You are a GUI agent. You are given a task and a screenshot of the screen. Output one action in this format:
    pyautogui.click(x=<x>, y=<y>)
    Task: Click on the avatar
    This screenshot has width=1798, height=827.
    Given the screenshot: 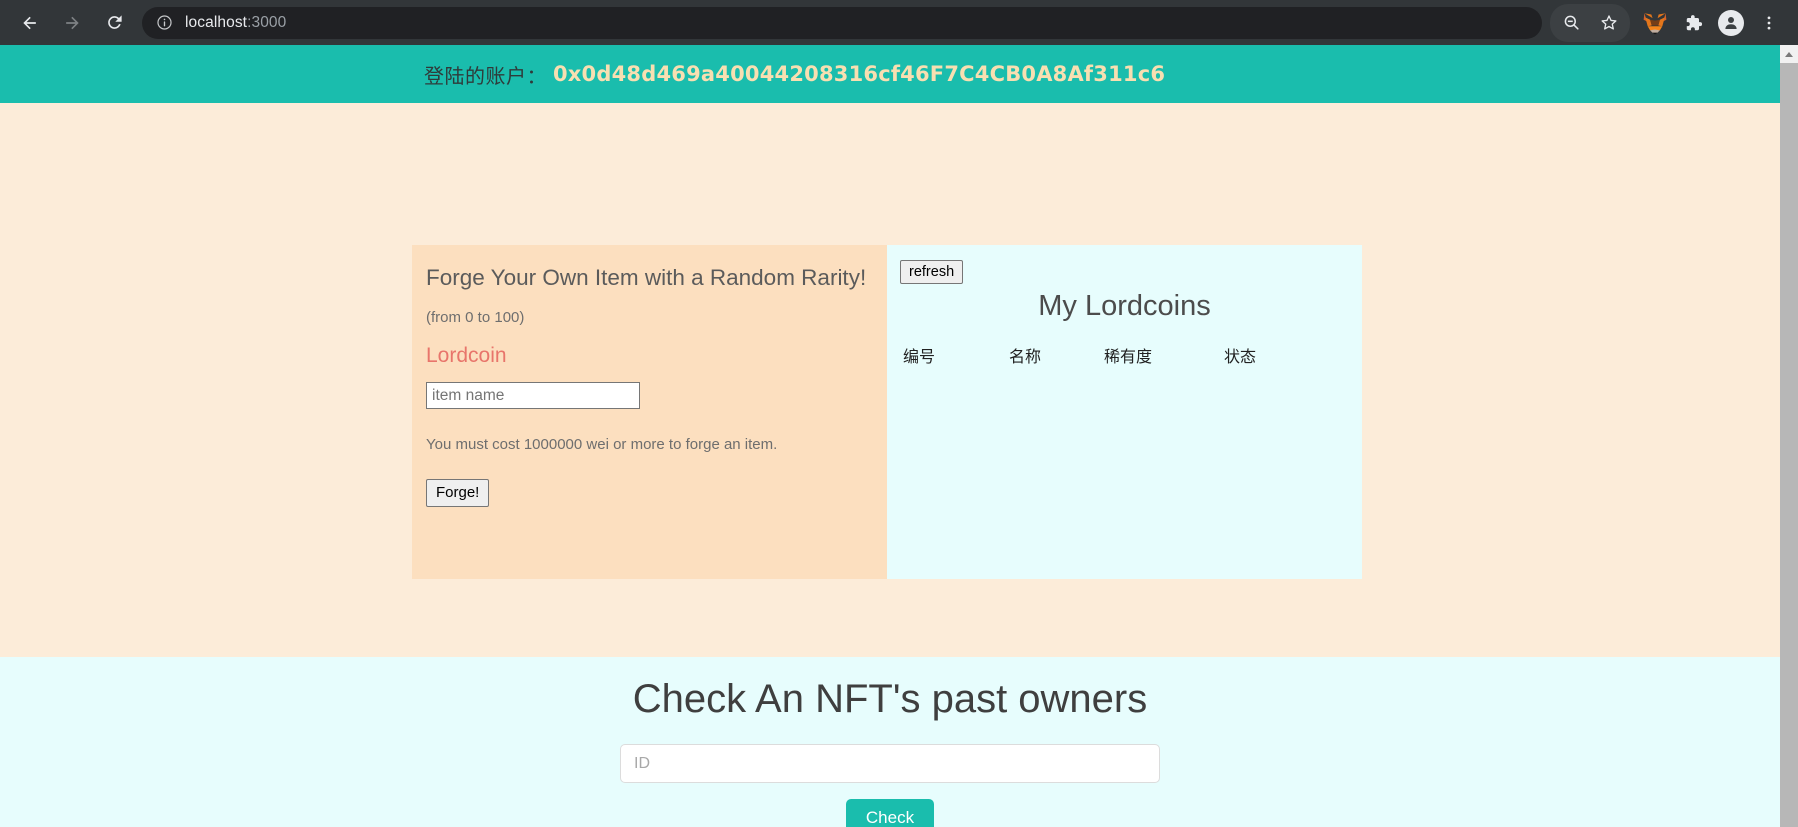 What is the action you would take?
    pyautogui.click(x=1731, y=22)
    